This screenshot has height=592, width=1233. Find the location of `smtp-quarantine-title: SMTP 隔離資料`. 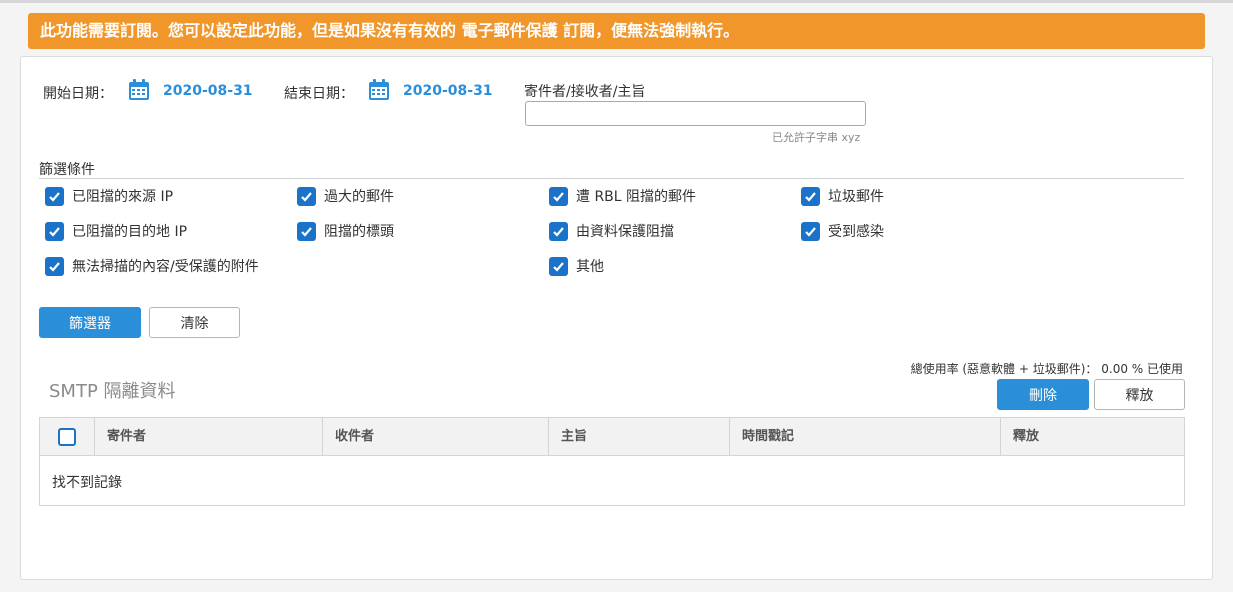

smtp-quarantine-title: SMTP 隔離資料 is located at coordinates (112, 391).